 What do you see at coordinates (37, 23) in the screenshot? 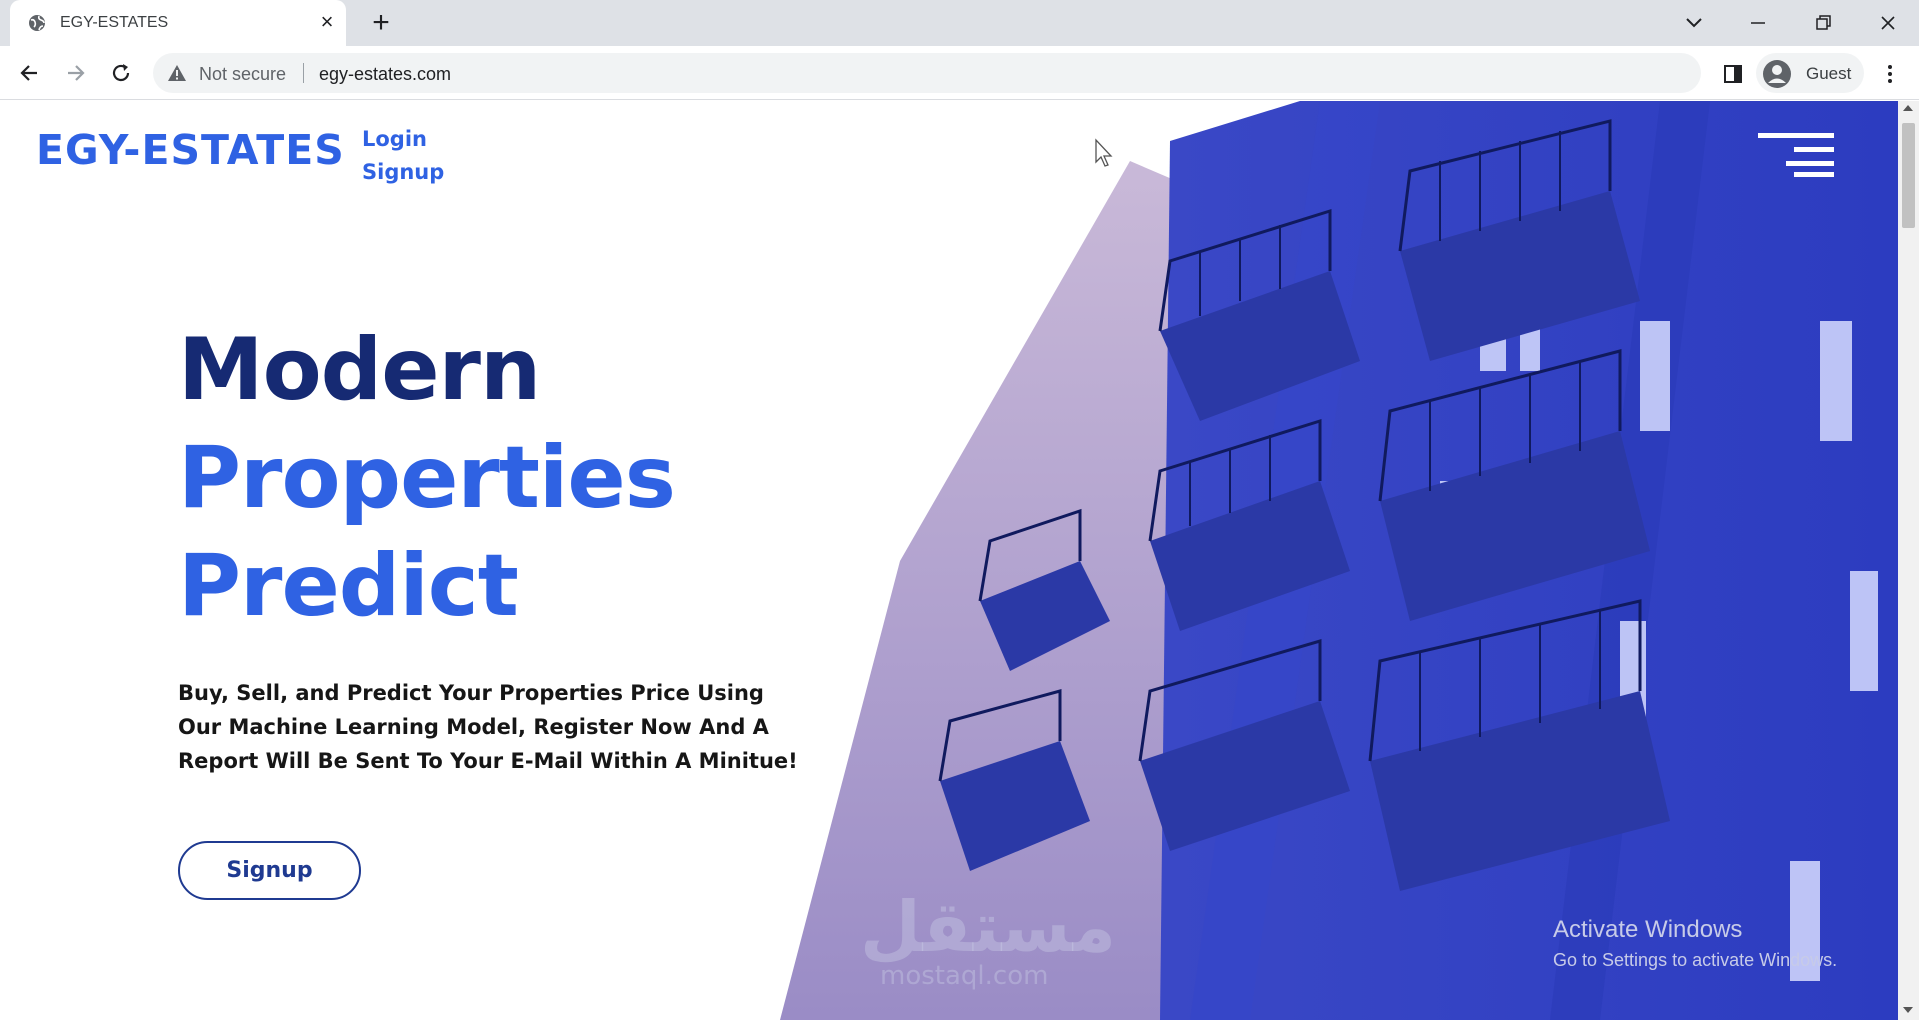
I see `globe-icon` at bounding box center [37, 23].